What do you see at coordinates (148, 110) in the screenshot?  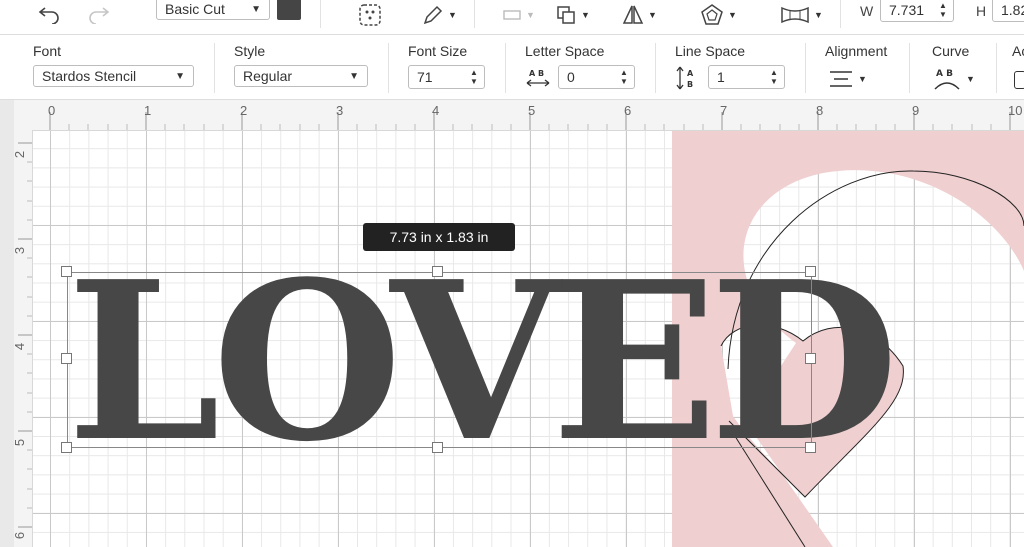 I see `ruler-label: 1` at bounding box center [148, 110].